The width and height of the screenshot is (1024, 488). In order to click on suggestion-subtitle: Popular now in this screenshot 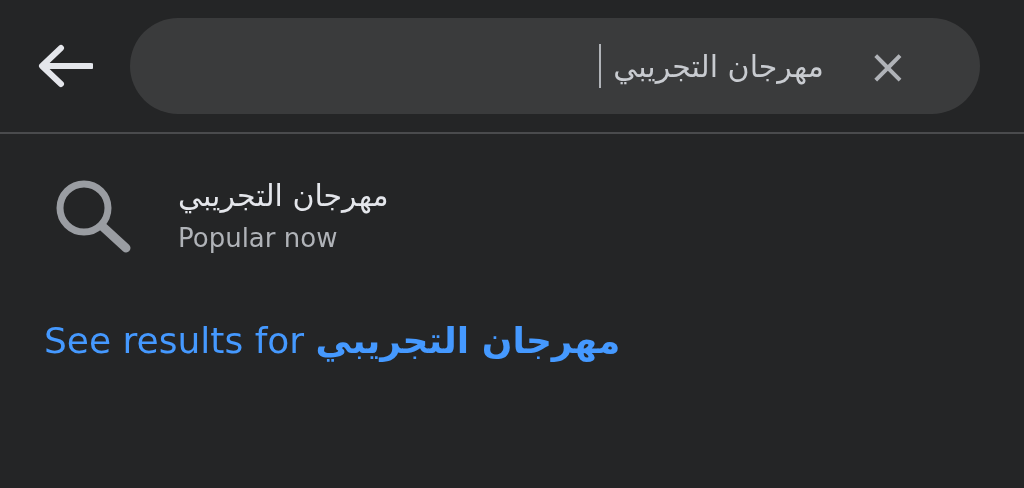, I will do `click(258, 238)`.